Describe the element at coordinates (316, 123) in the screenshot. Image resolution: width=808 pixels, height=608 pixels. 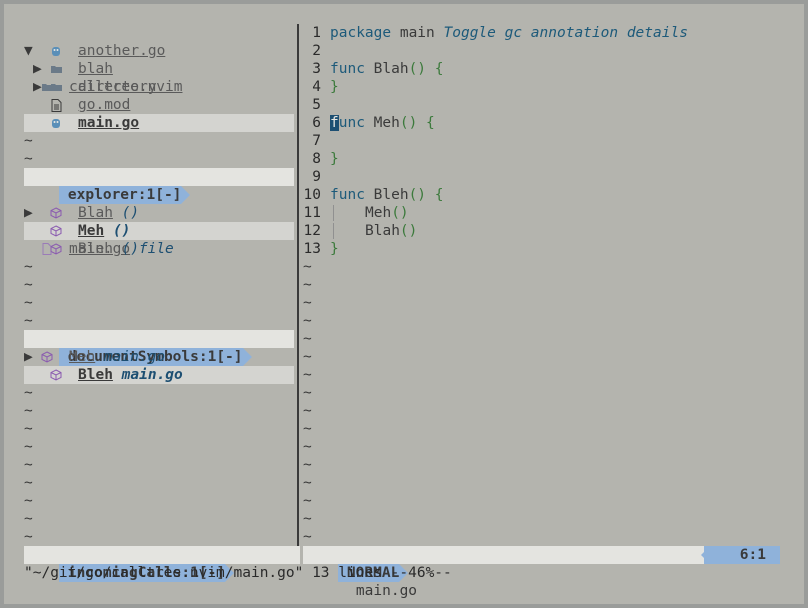
I see `line-number: 6` at that location.